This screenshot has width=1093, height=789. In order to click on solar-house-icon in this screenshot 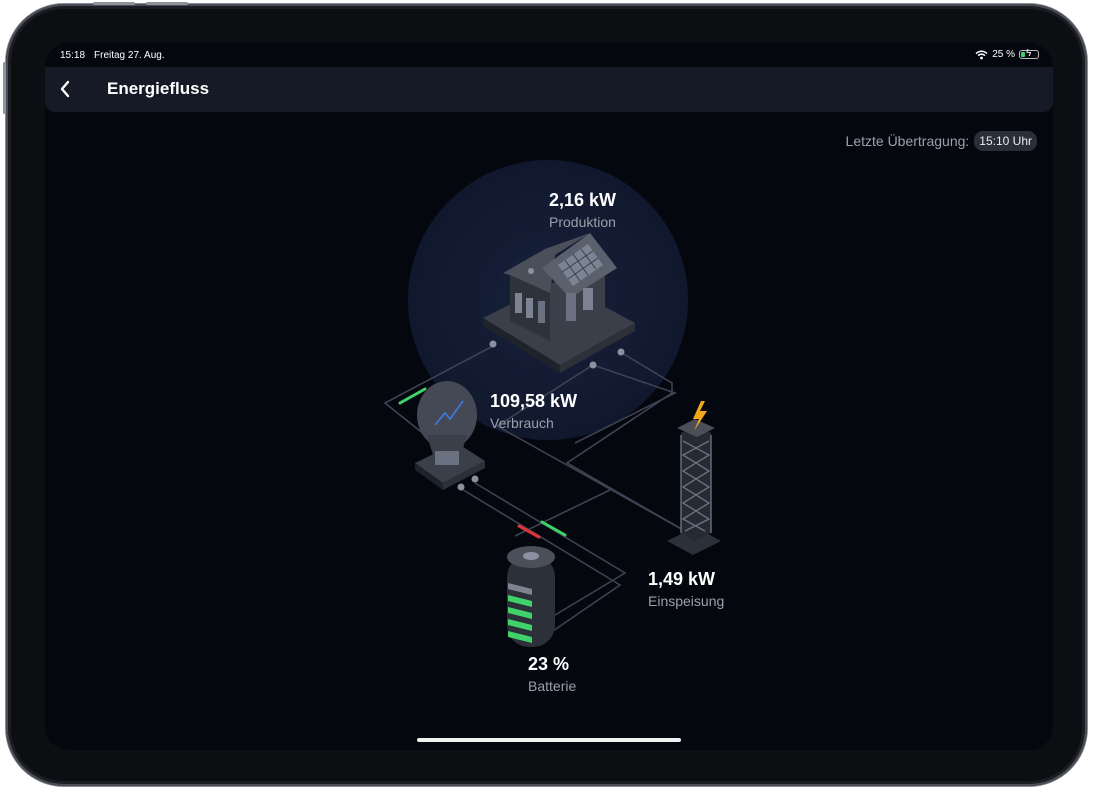, I will do `click(559, 303)`.